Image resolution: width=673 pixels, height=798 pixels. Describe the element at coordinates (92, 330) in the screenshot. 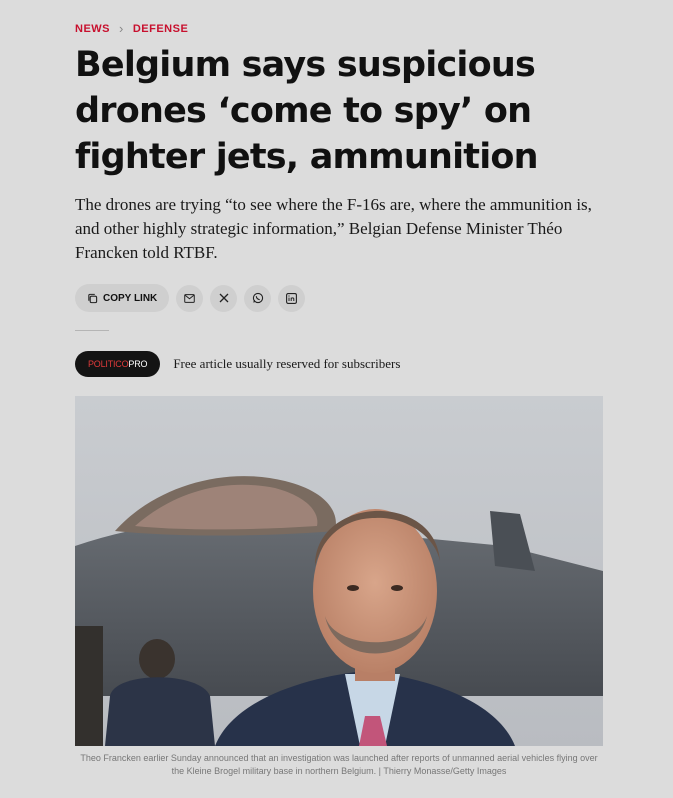

I see `divider` at that location.